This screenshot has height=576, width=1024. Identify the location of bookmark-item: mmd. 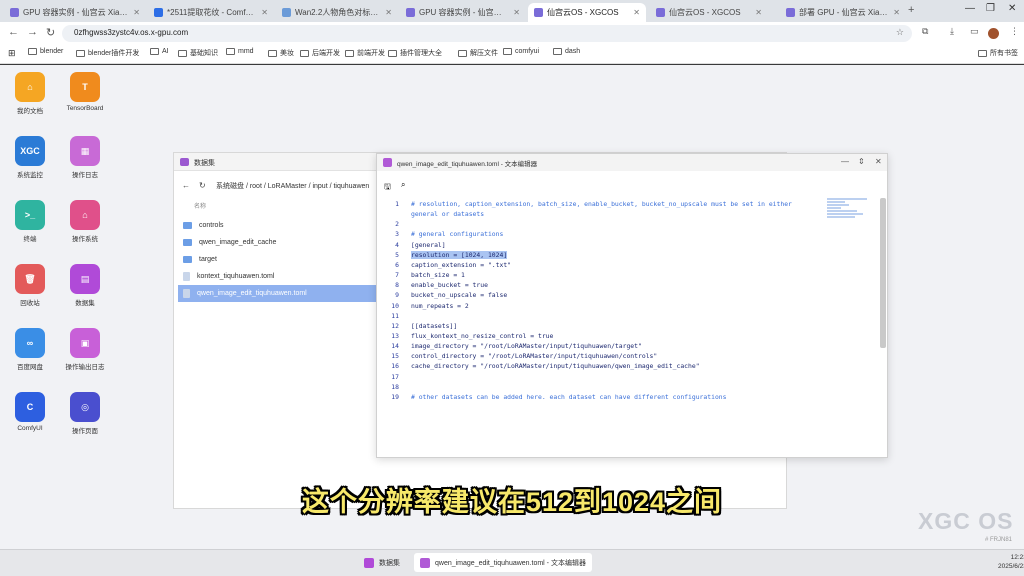
(240, 51).